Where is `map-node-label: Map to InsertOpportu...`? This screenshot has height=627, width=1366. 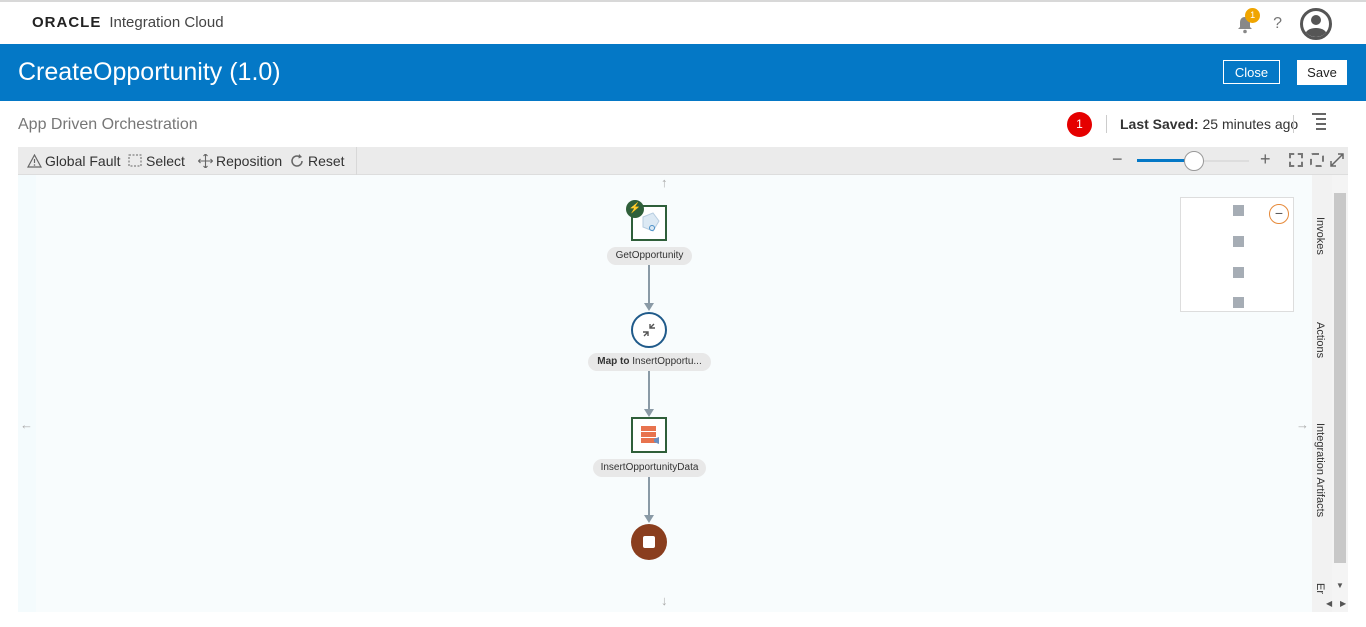 map-node-label: Map to InsertOpportu... is located at coordinates (649, 362).